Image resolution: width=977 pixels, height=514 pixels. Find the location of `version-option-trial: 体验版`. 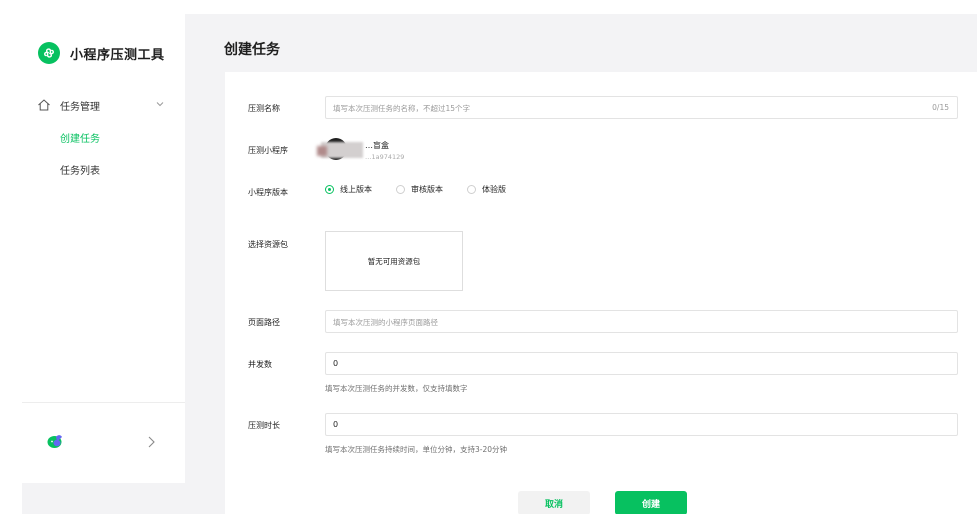

version-option-trial: 体验版 is located at coordinates (486, 189).